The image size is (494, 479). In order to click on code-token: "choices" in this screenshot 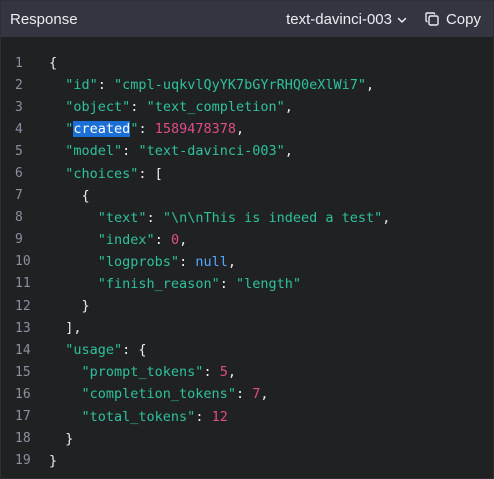, I will do `click(102, 173)`.